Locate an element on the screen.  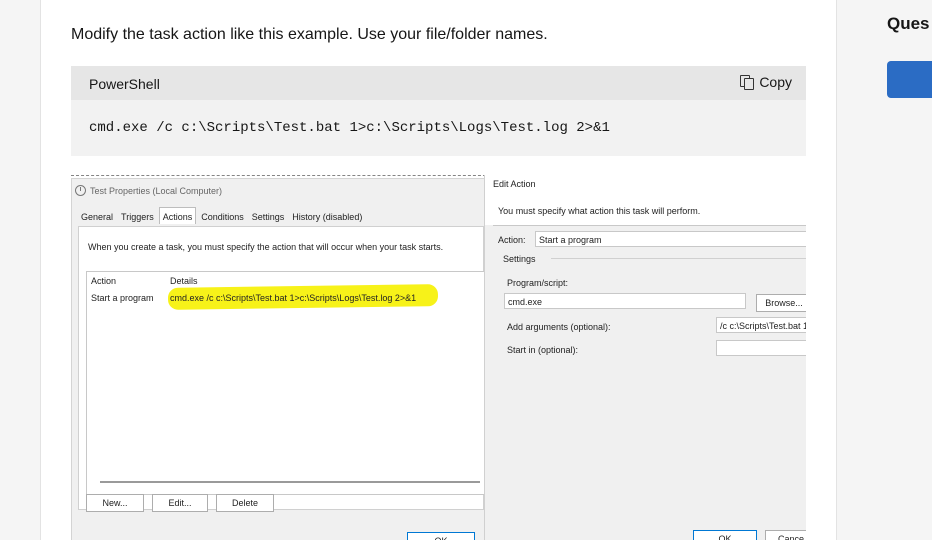
copy-label: Copy is located at coordinates (775, 82).